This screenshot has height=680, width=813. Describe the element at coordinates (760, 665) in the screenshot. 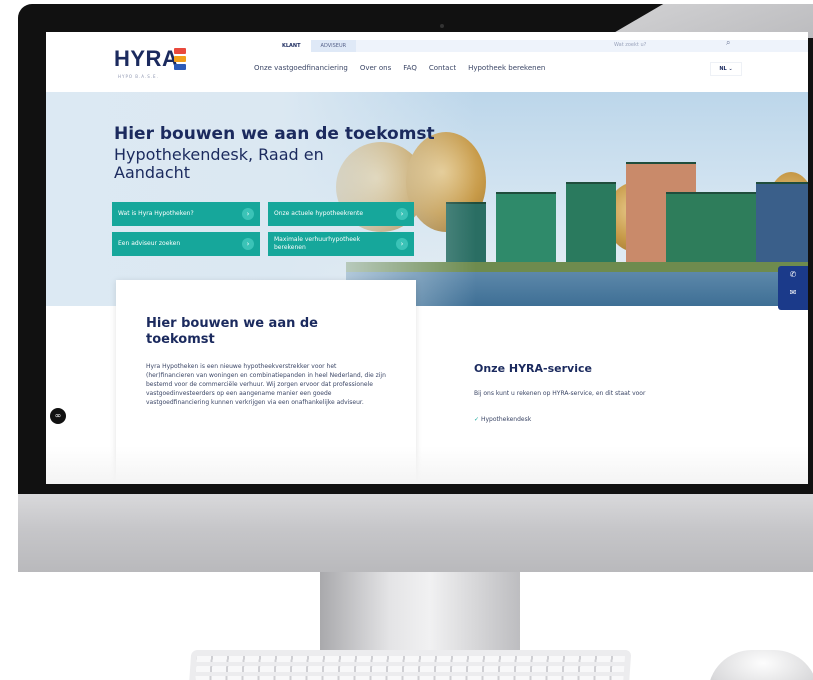

I see `mouse` at that location.